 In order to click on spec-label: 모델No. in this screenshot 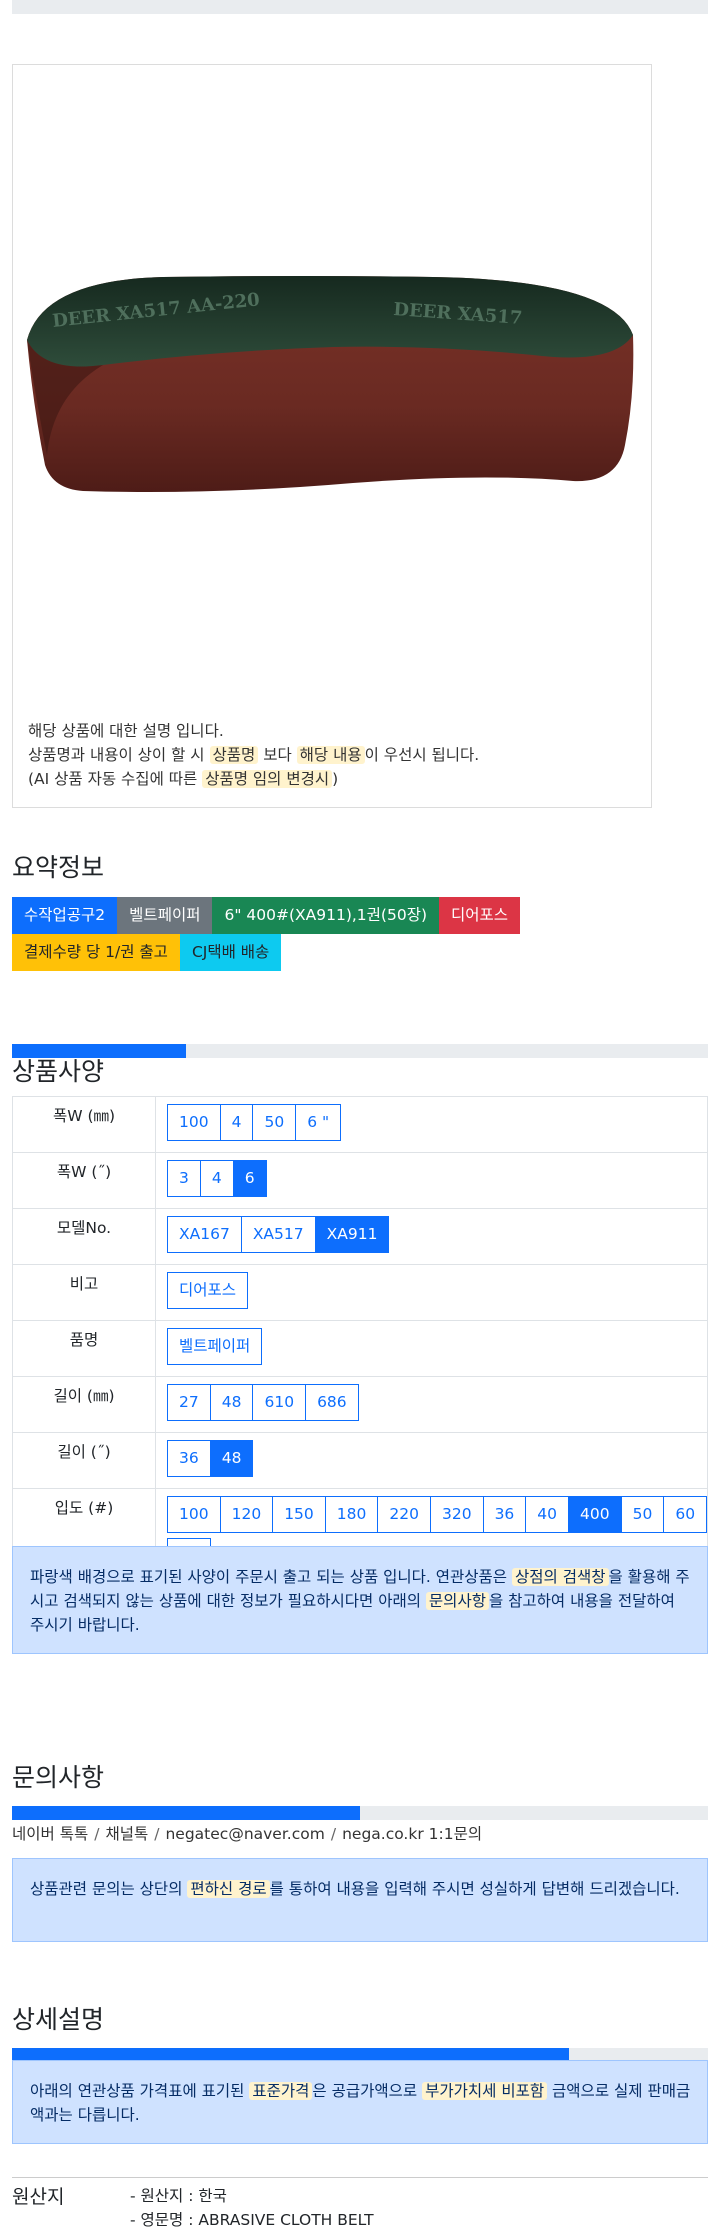, I will do `click(84, 1236)`.